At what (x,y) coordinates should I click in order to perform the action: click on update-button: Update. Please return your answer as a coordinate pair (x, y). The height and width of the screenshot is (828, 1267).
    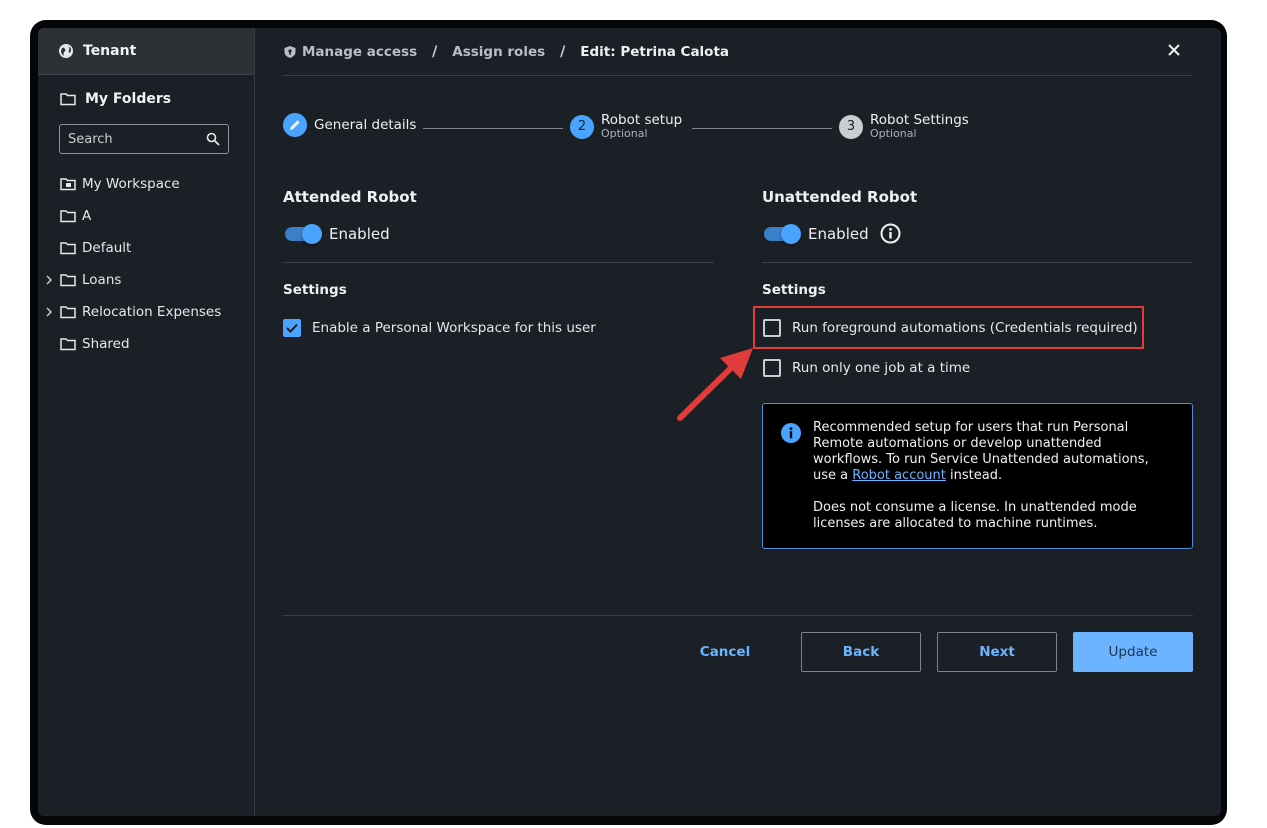
    Looking at the image, I should click on (1133, 652).